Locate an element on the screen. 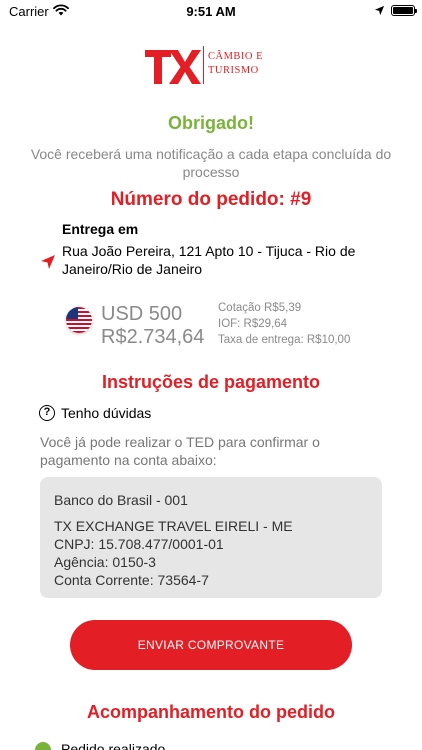 Image resolution: width=422 pixels, height=750 pixels. thank-you-title: Obrigado! is located at coordinates (211, 123).